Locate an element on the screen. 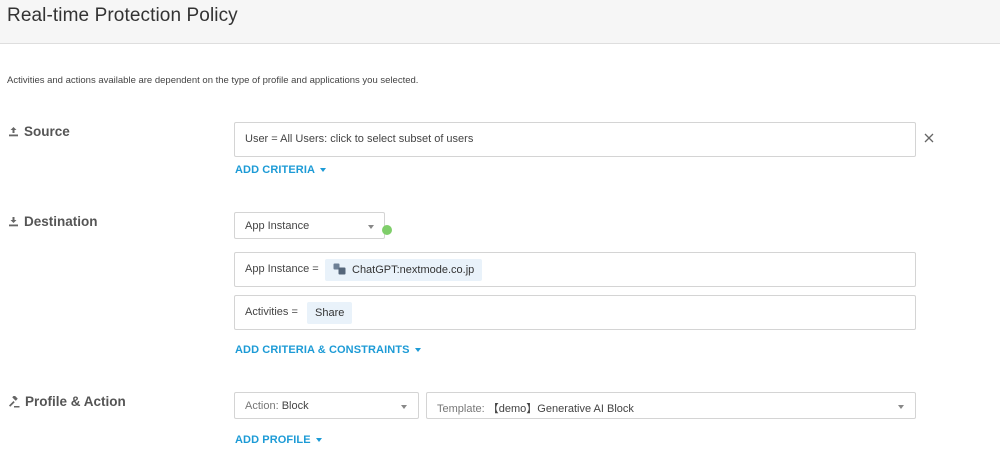 The image size is (1000, 459). upload-icon is located at coordinates (13, 131).